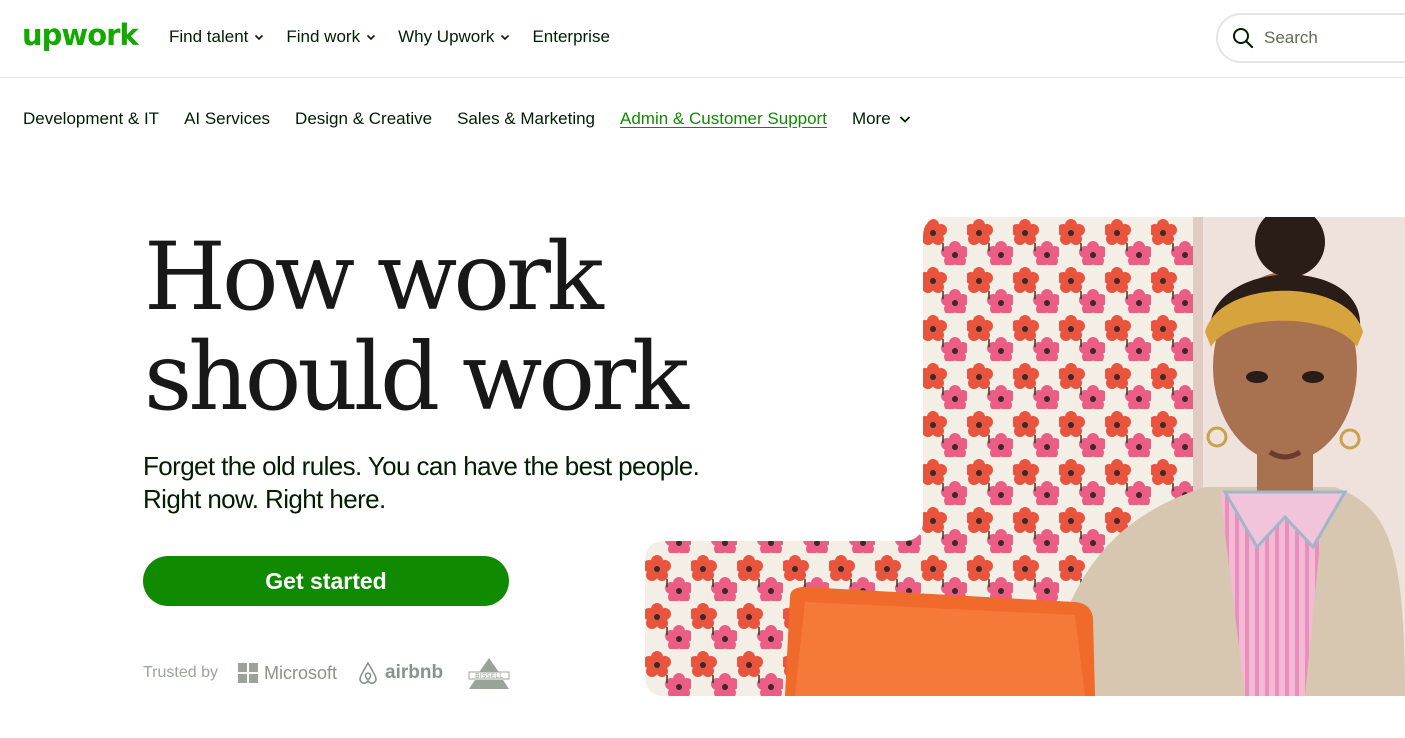  Describe the element at coordinates (209, 36) in the screenshot. I see `nav-label: Find talent` at that location.